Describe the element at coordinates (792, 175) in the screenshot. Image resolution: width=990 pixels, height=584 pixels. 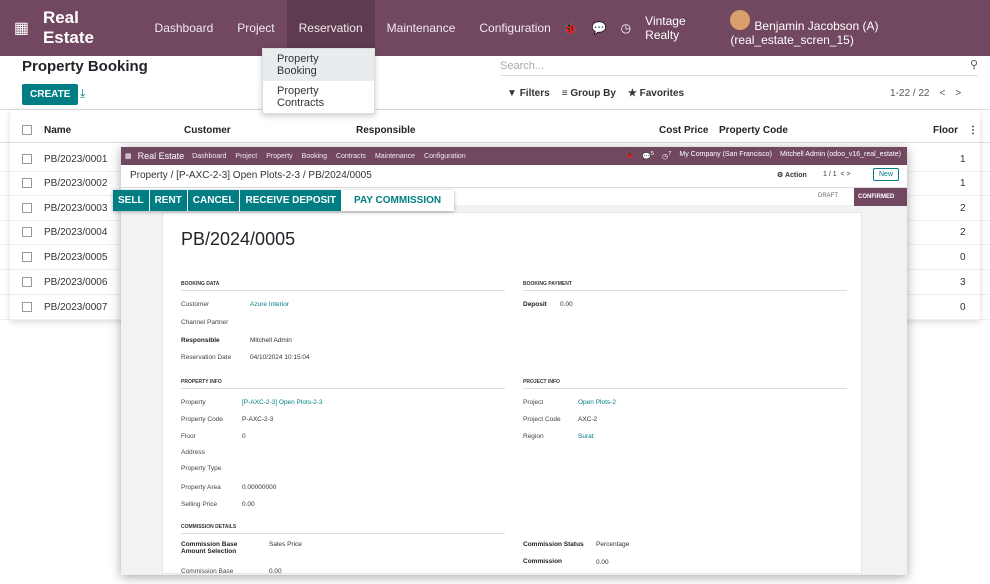
I see `inner-action-button: ⚙ Action` at that location.